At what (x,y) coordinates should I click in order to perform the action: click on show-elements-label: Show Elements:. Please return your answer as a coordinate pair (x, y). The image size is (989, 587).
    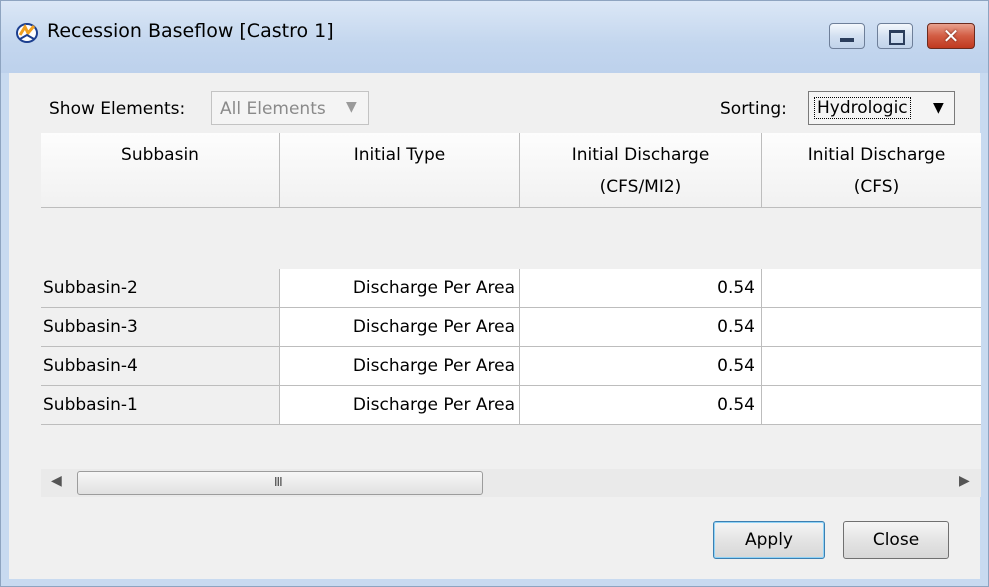
    Looking at the image, I should click on (117, 109).